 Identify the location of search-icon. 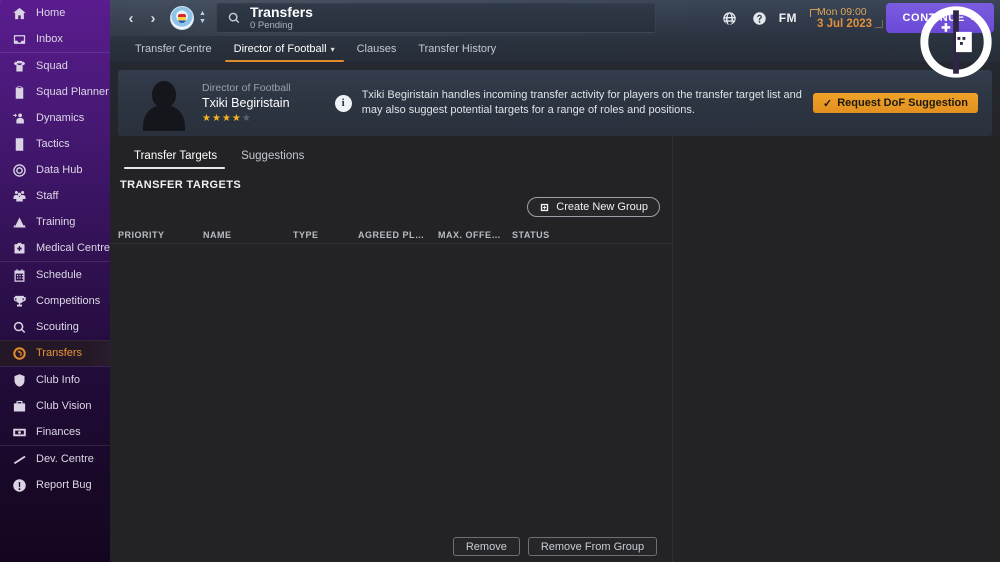
(234, 18).